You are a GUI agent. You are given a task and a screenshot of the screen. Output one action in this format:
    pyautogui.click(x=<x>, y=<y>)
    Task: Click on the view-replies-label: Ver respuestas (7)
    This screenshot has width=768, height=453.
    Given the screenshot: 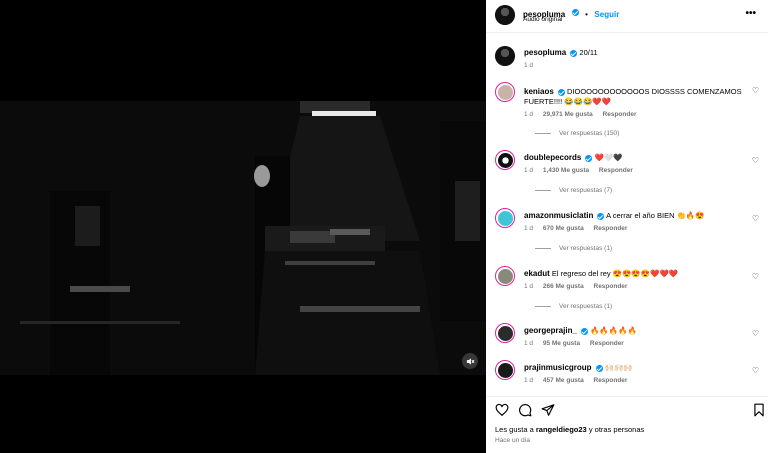 What is the action you would take?
    pyautogui.click(x=586, y=190)
    